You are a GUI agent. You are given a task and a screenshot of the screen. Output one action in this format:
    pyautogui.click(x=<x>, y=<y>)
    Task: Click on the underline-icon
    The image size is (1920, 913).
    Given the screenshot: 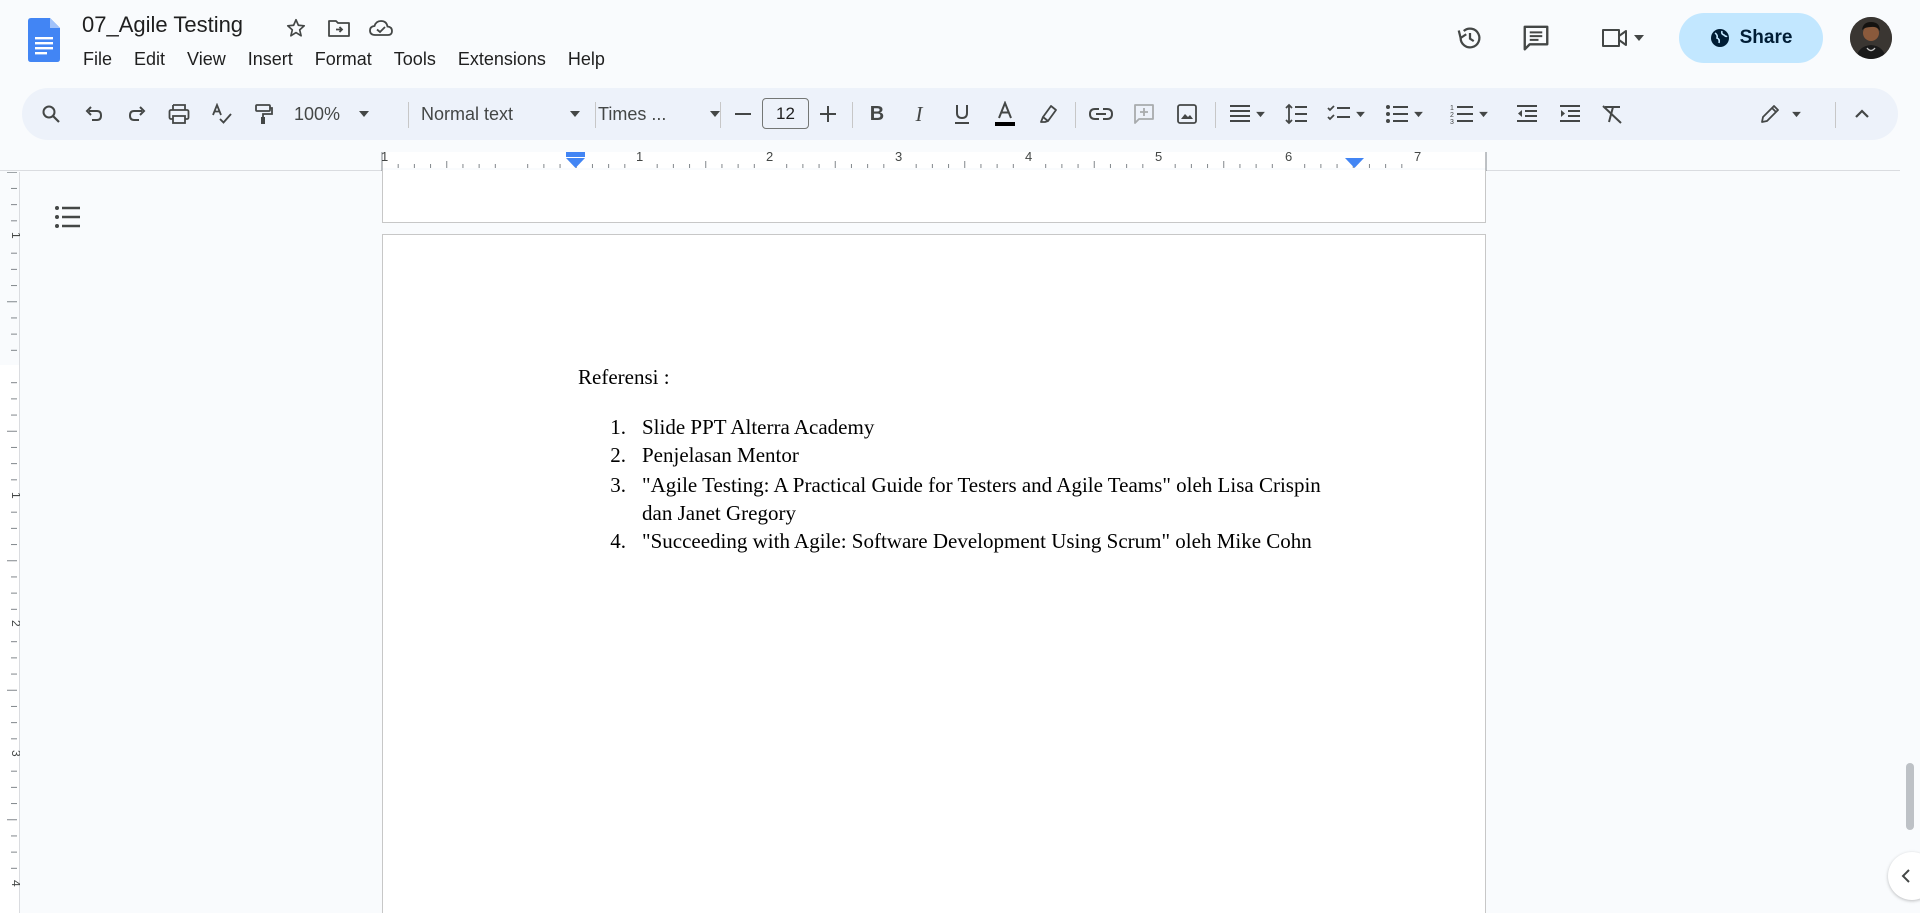 What is the action you would take?
    pyautogui.click(x=962, y=114)
    